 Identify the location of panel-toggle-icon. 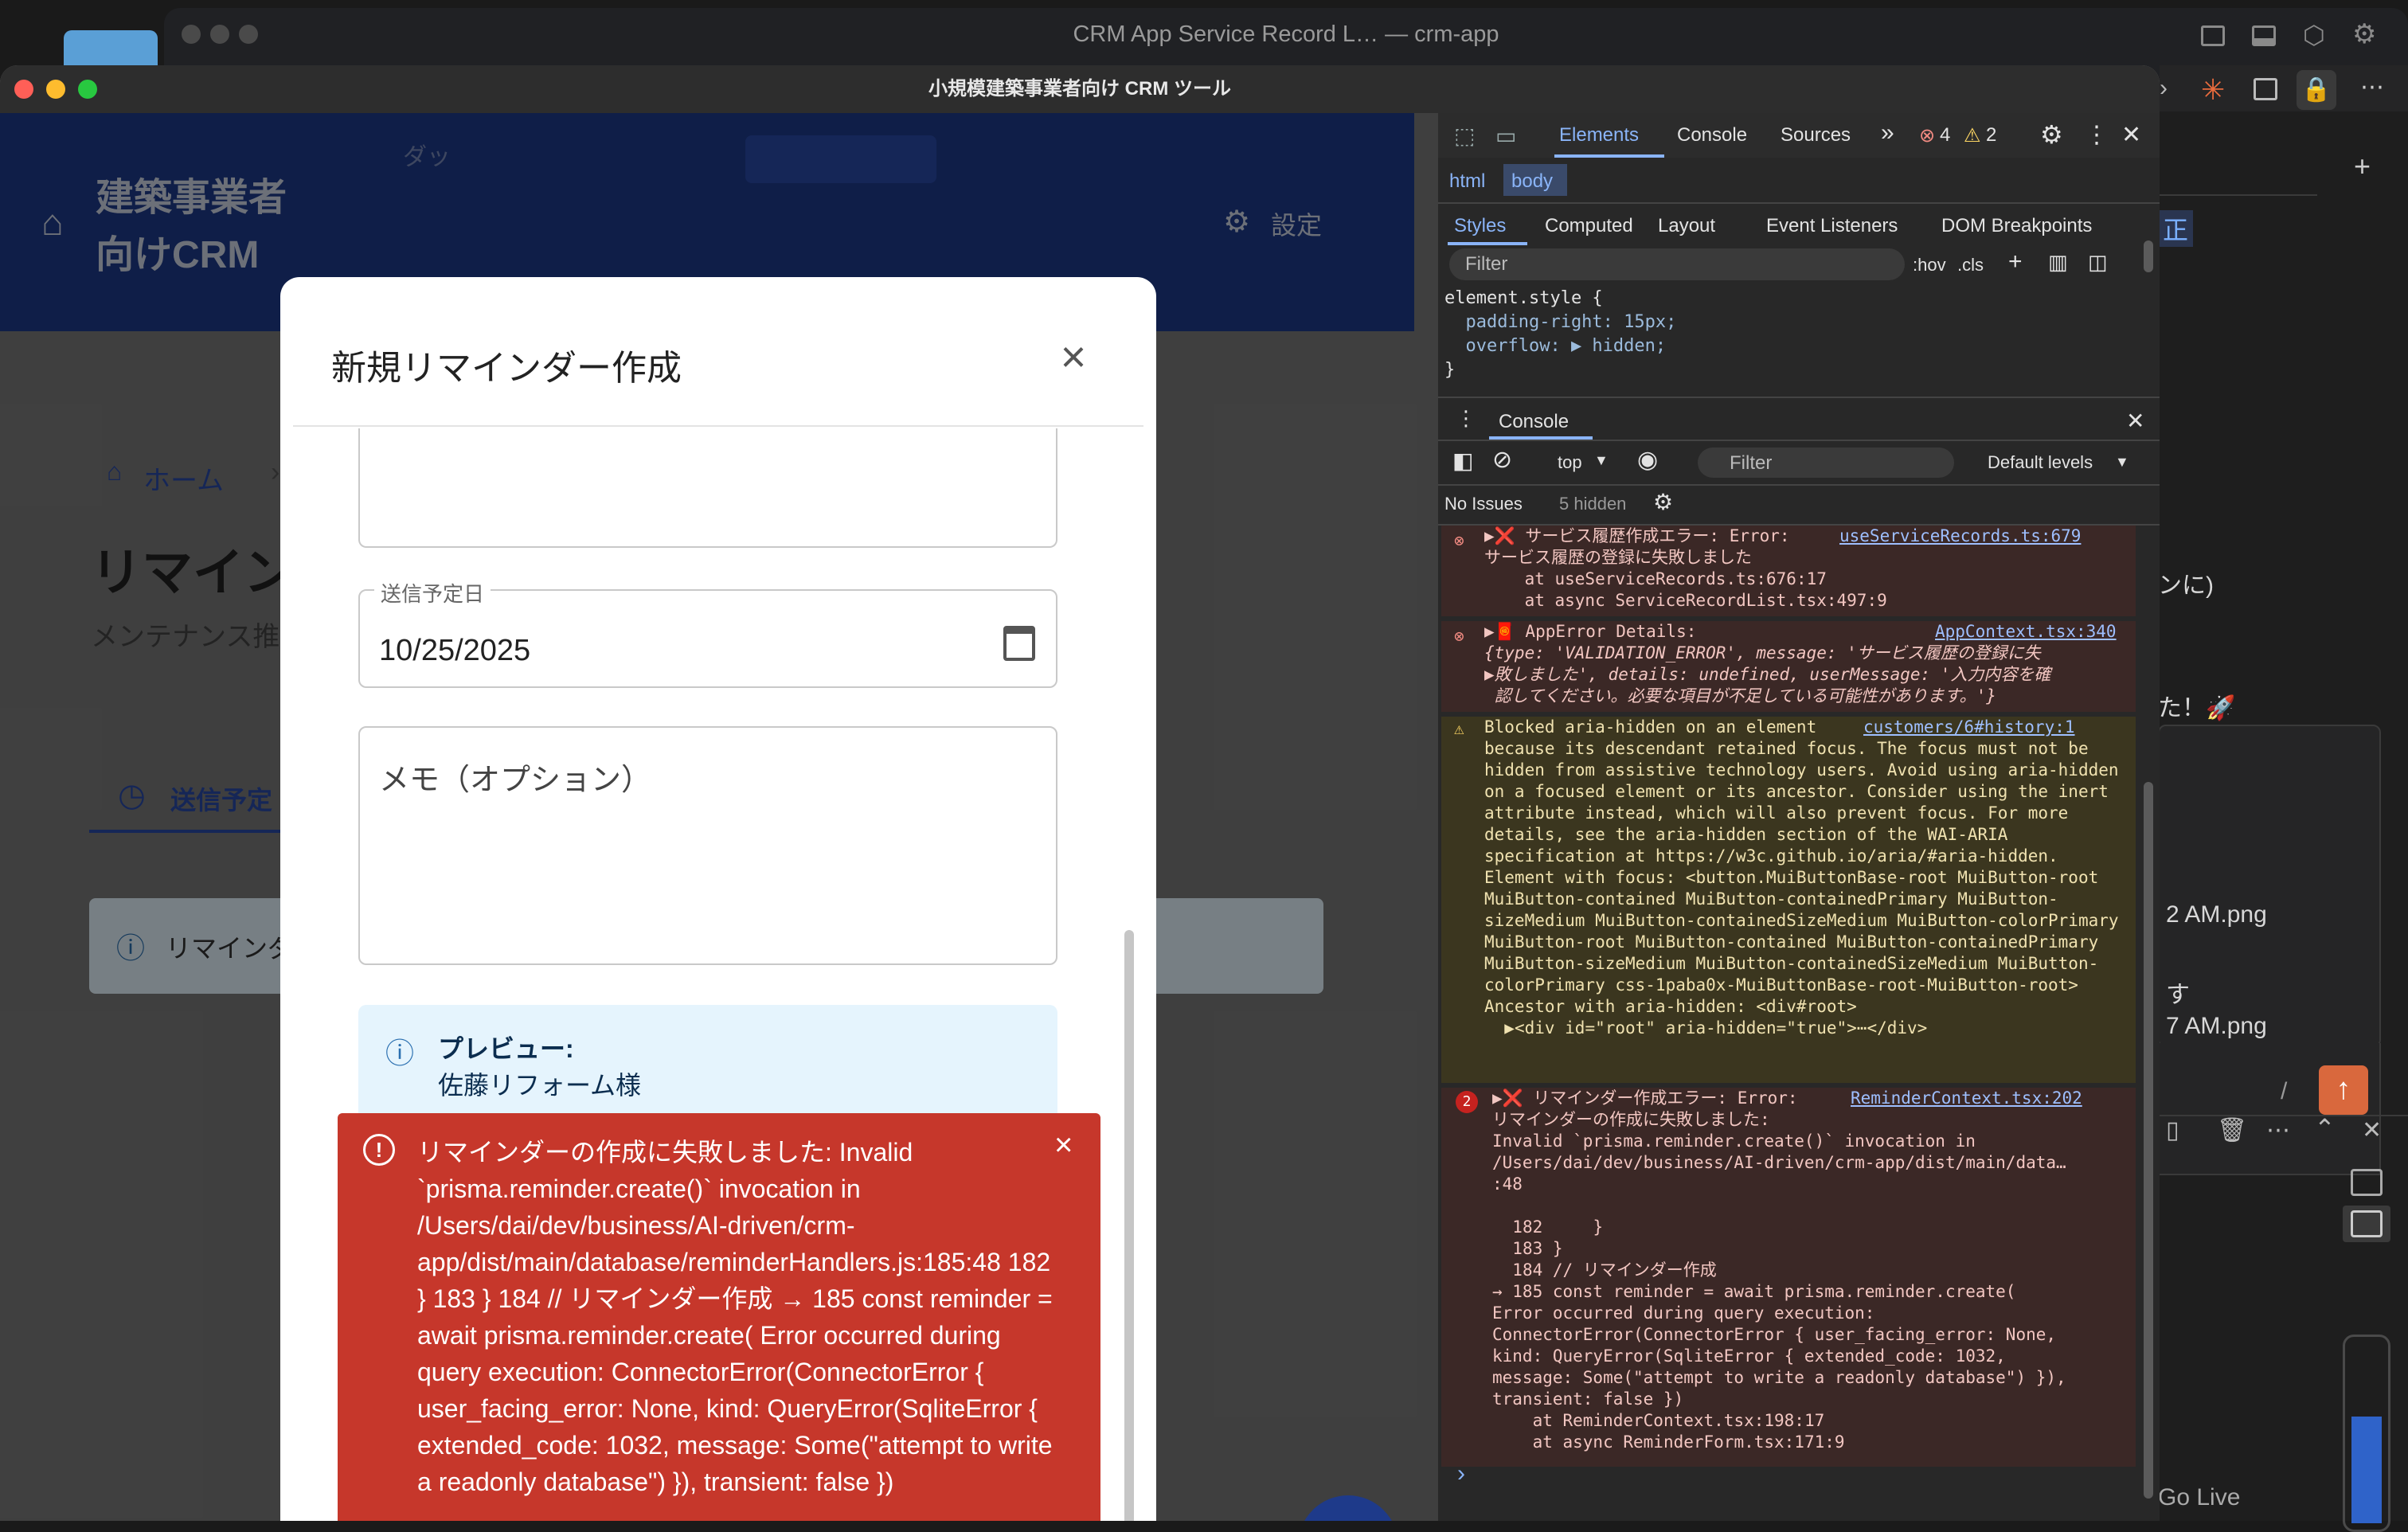
(2264, 35).